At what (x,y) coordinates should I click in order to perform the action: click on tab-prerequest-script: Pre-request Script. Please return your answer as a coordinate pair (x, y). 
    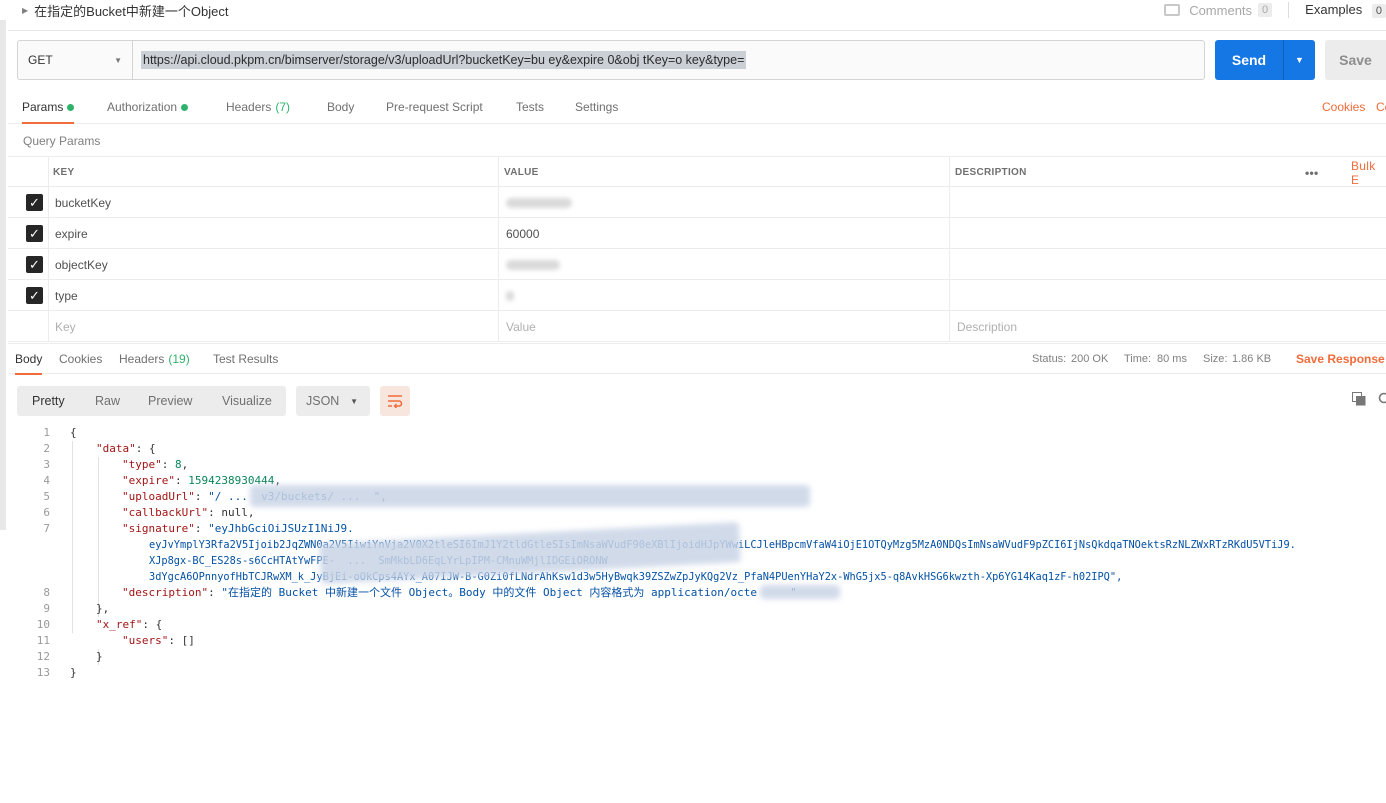
    Looking at the image, I should click on (434, 109).